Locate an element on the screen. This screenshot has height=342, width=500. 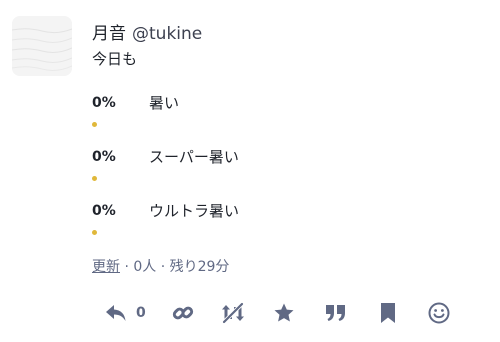
reply-icon is located at coordinates (116, 313).